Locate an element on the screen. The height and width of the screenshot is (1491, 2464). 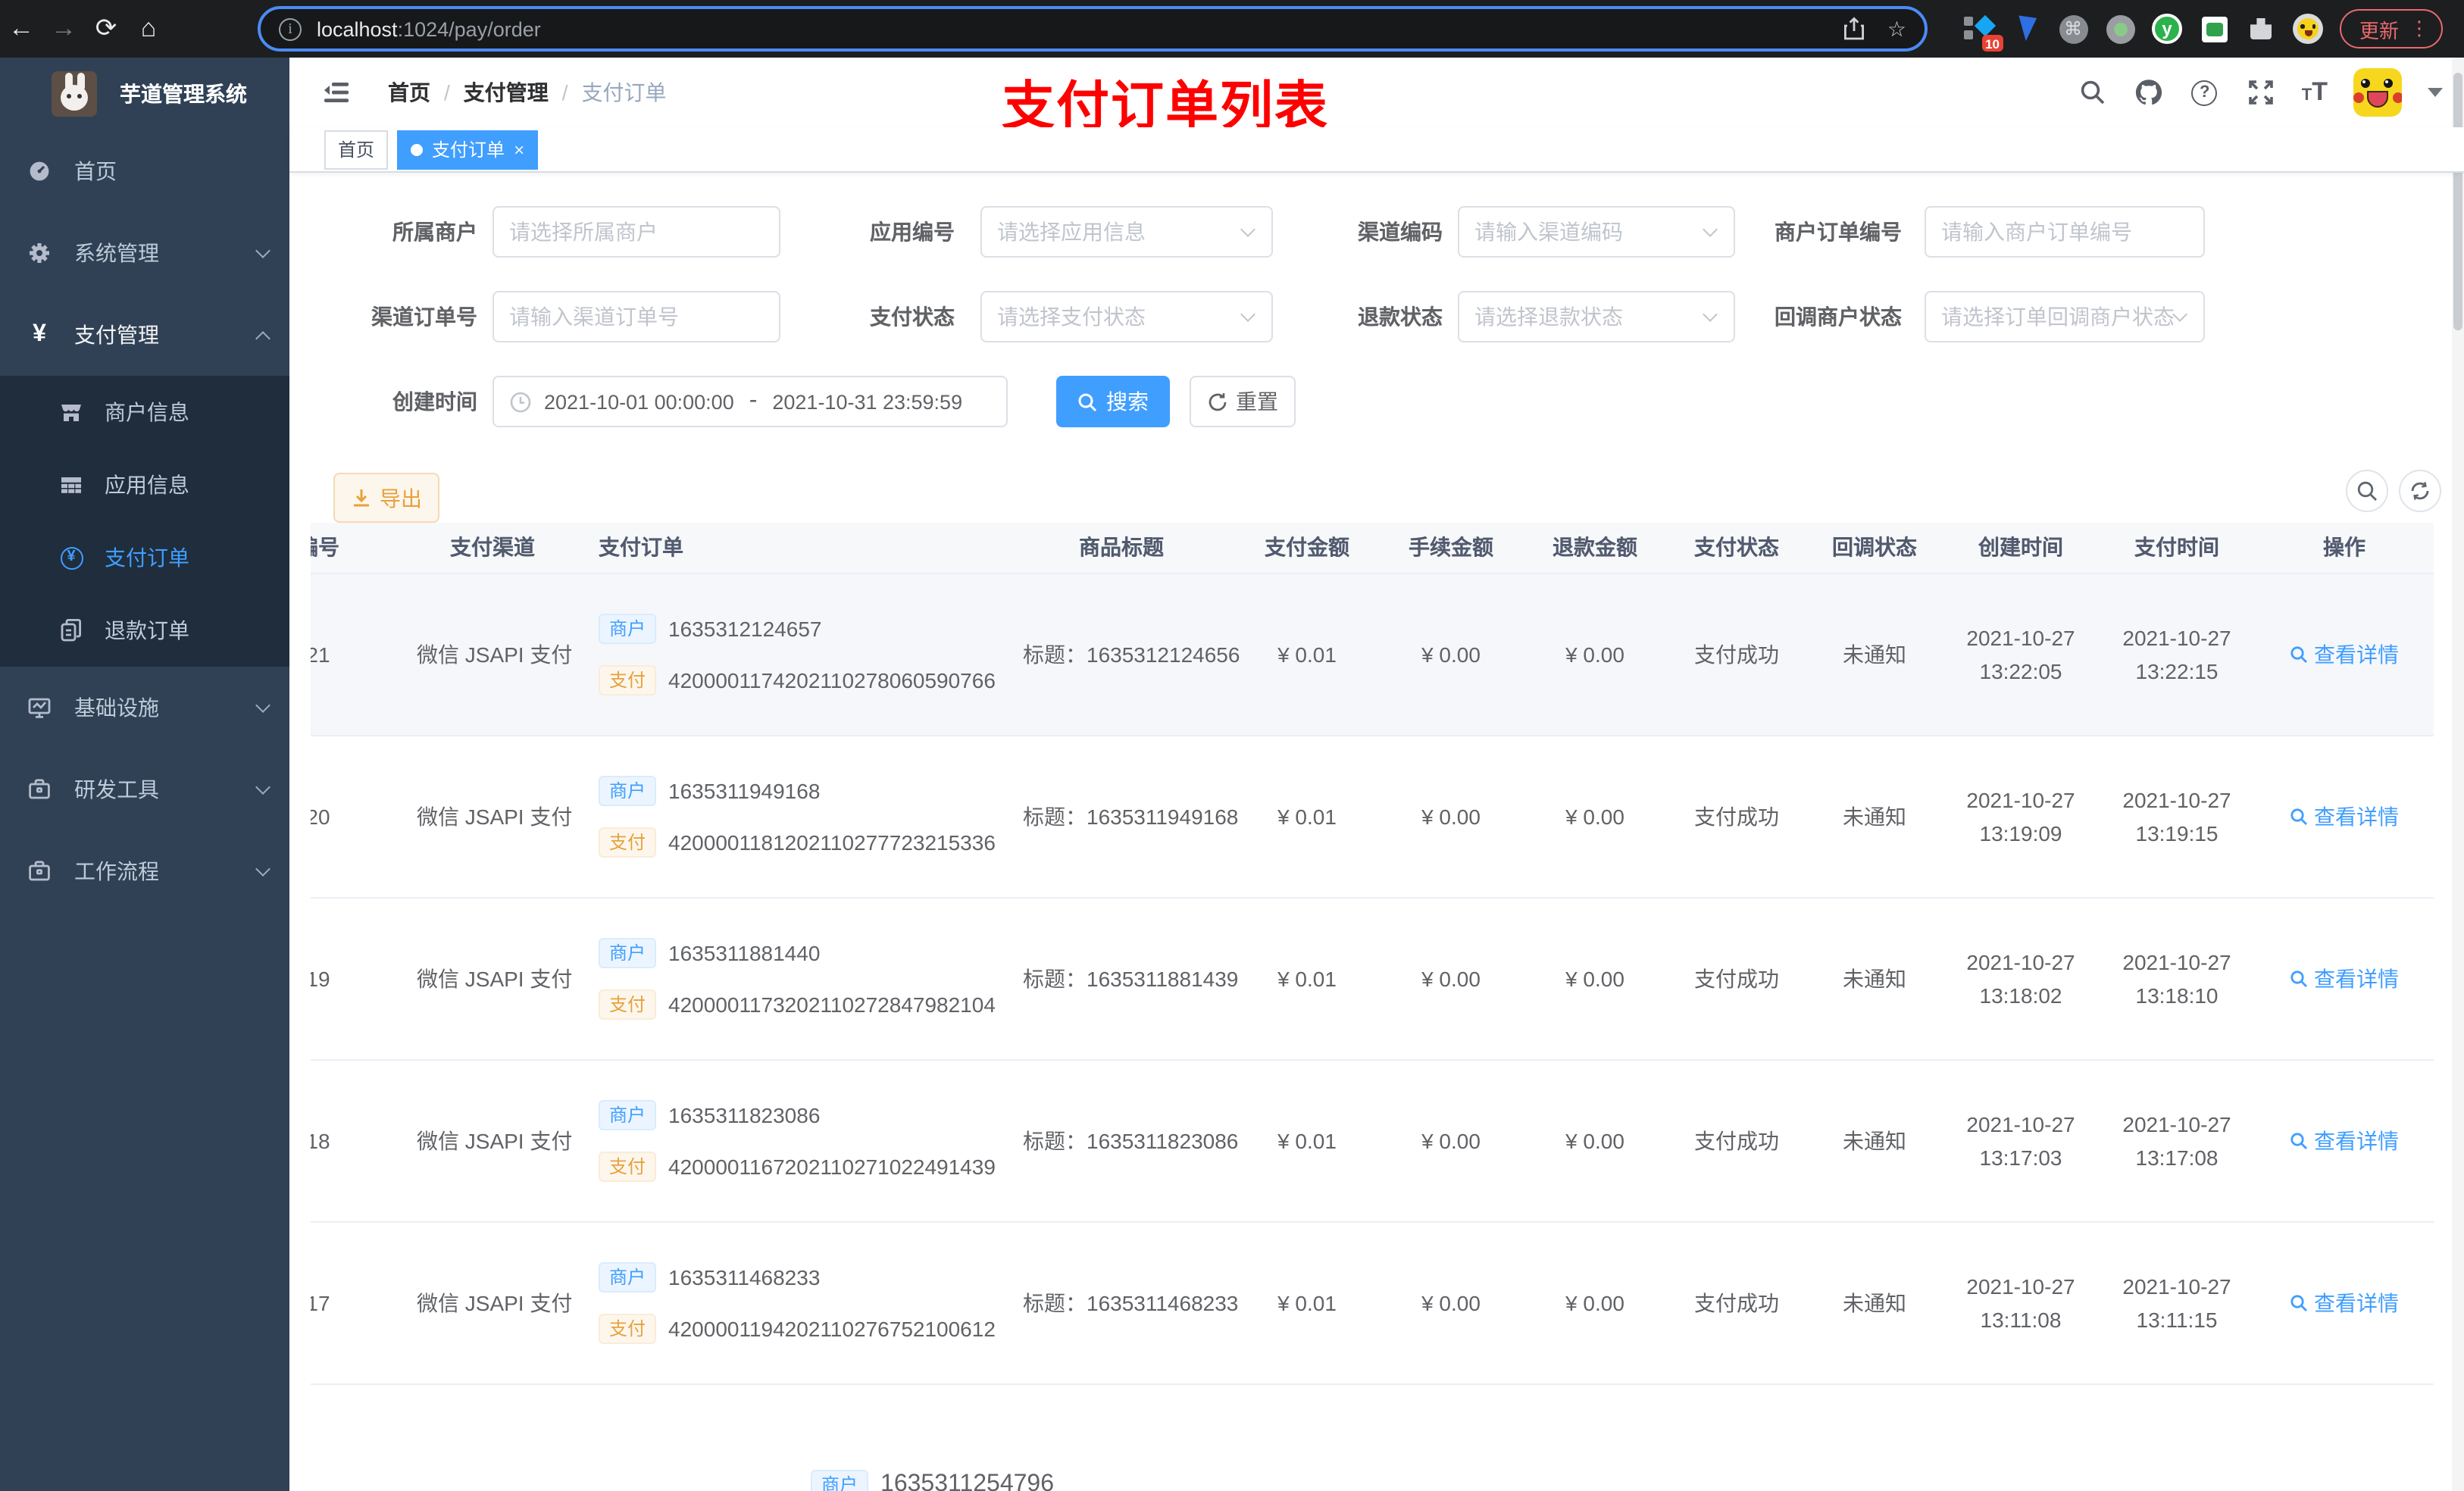
search-button: 搜索 is located at coordinates (1113, 401).